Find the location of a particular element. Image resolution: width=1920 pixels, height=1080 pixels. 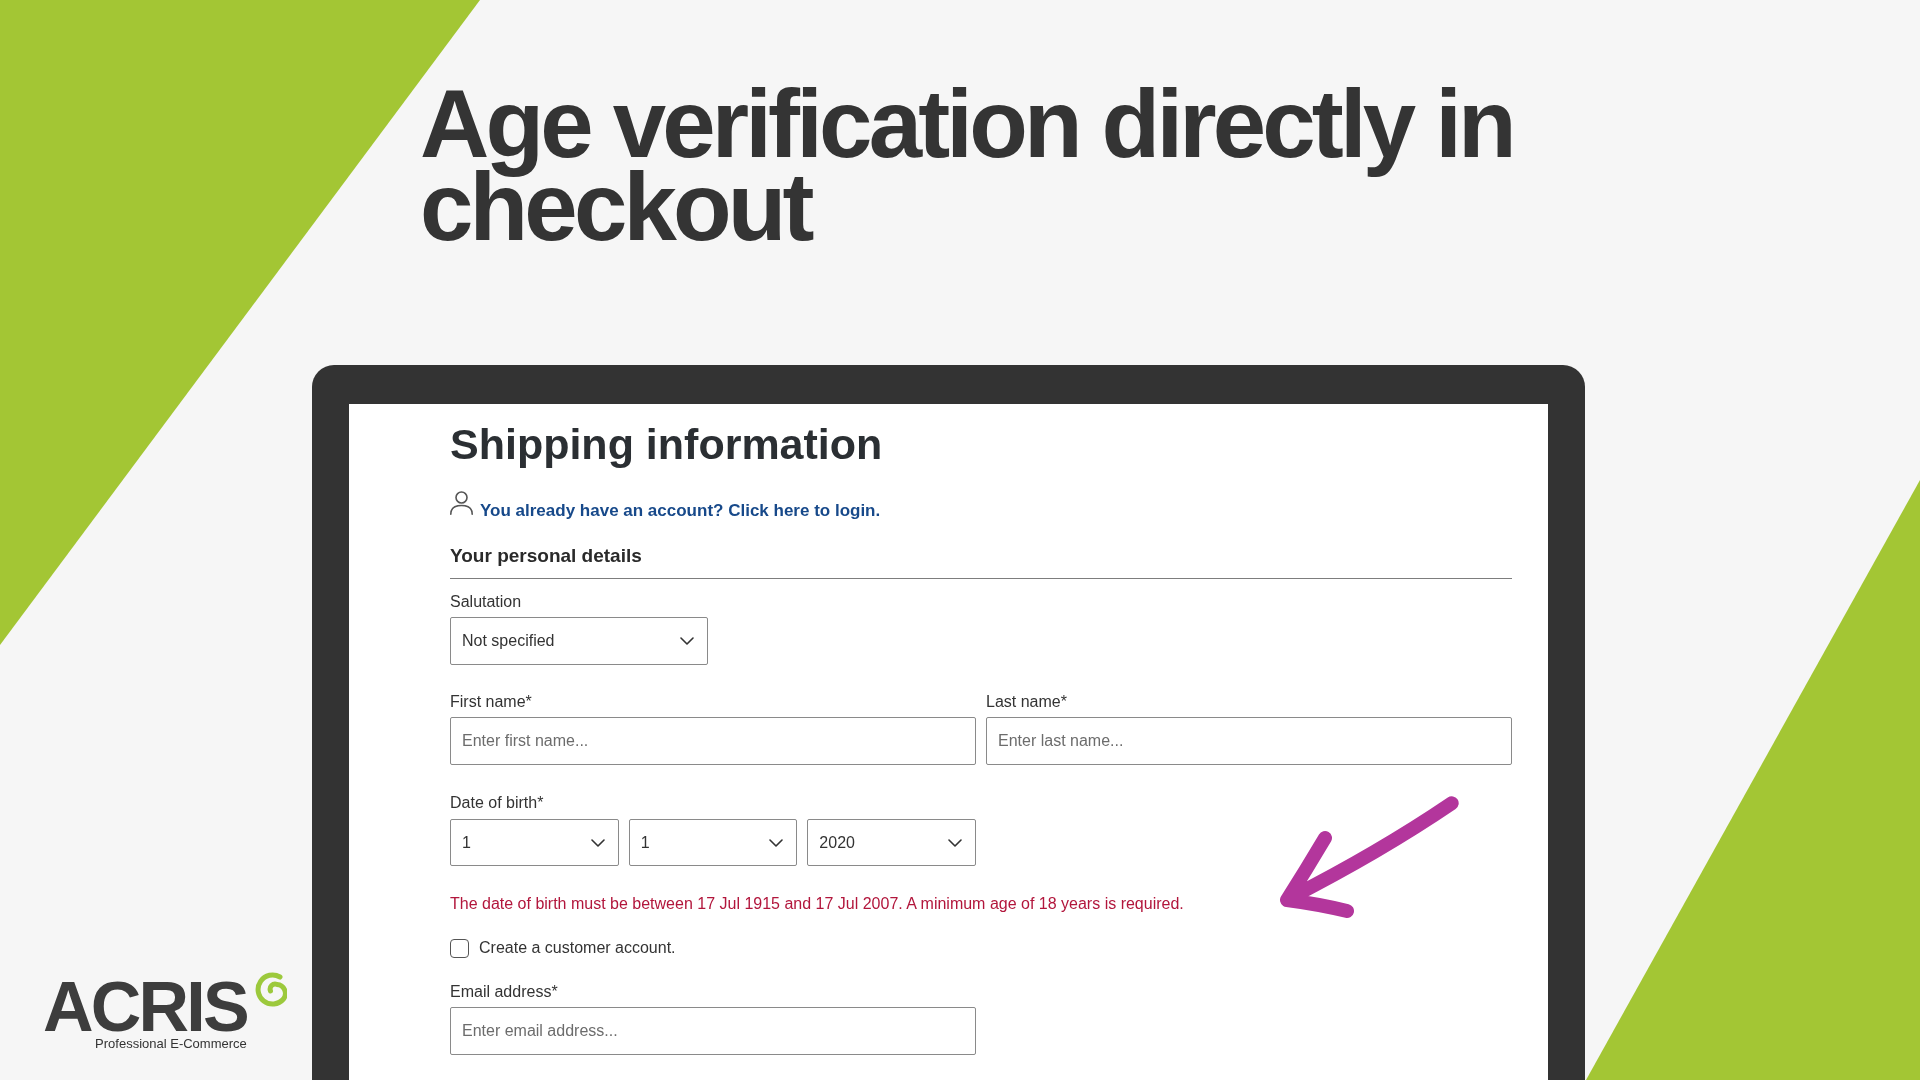

logo-wordmark: ACRIS is located at coordinates (145, 1007).